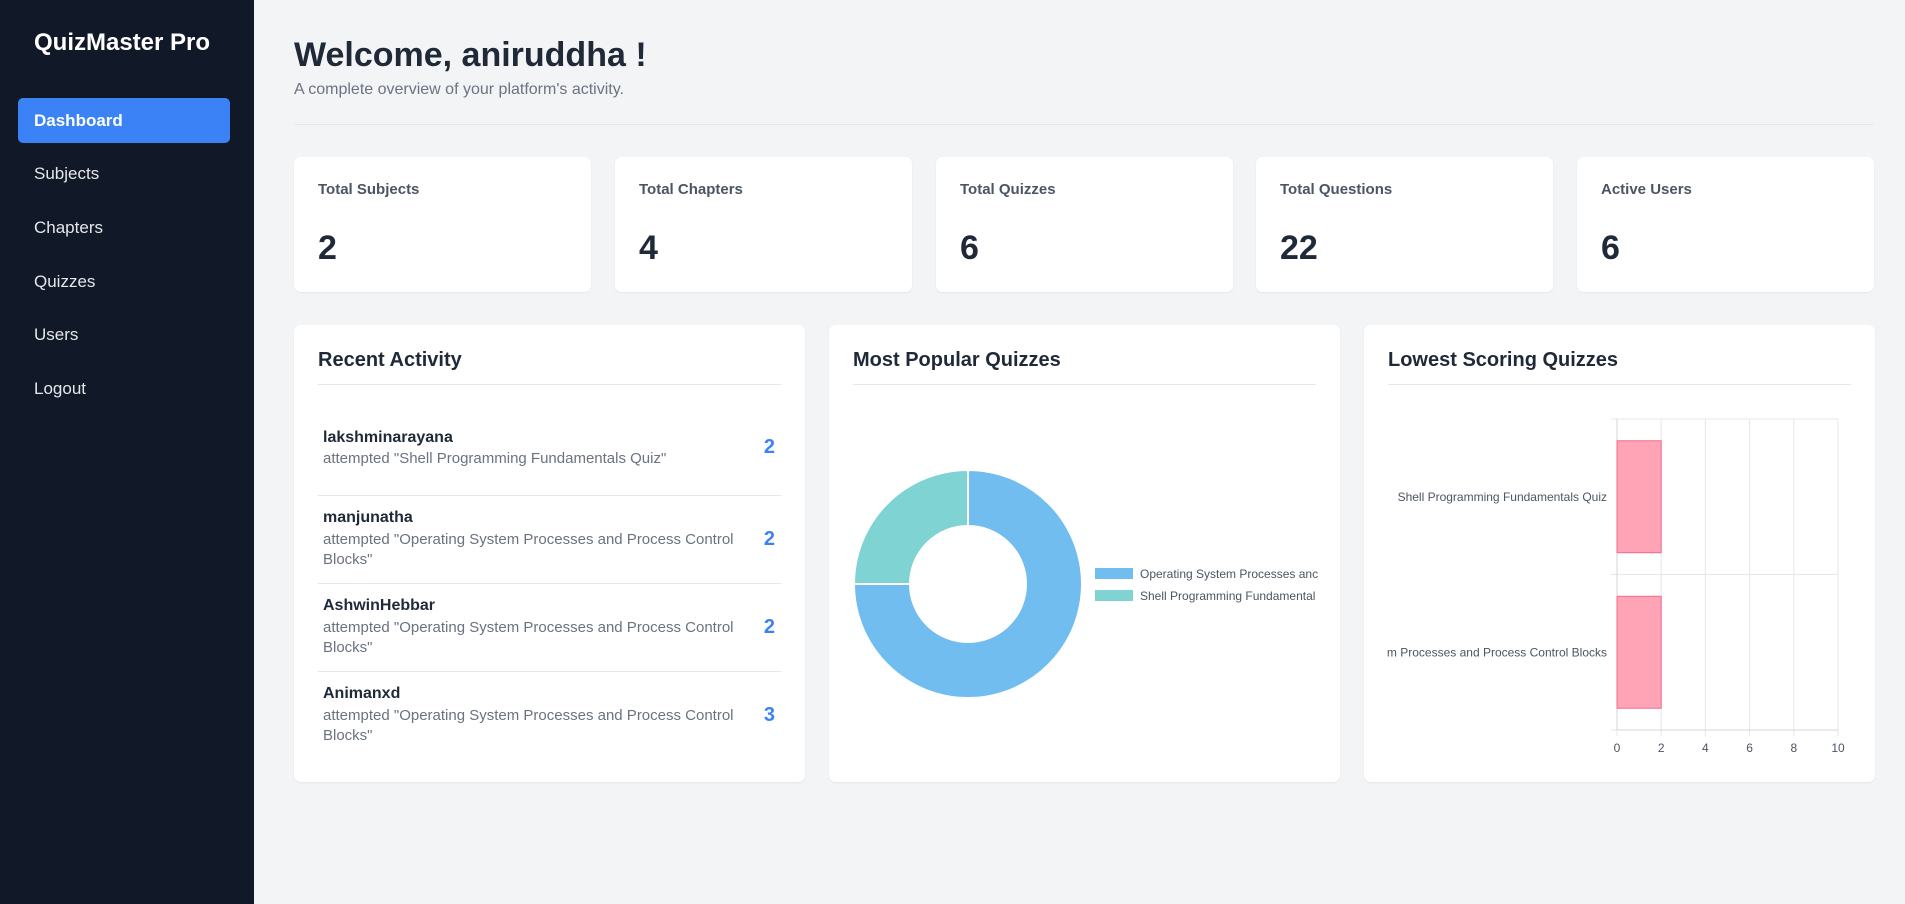  I want to click on stat-value: 22, so click(1299, 248).